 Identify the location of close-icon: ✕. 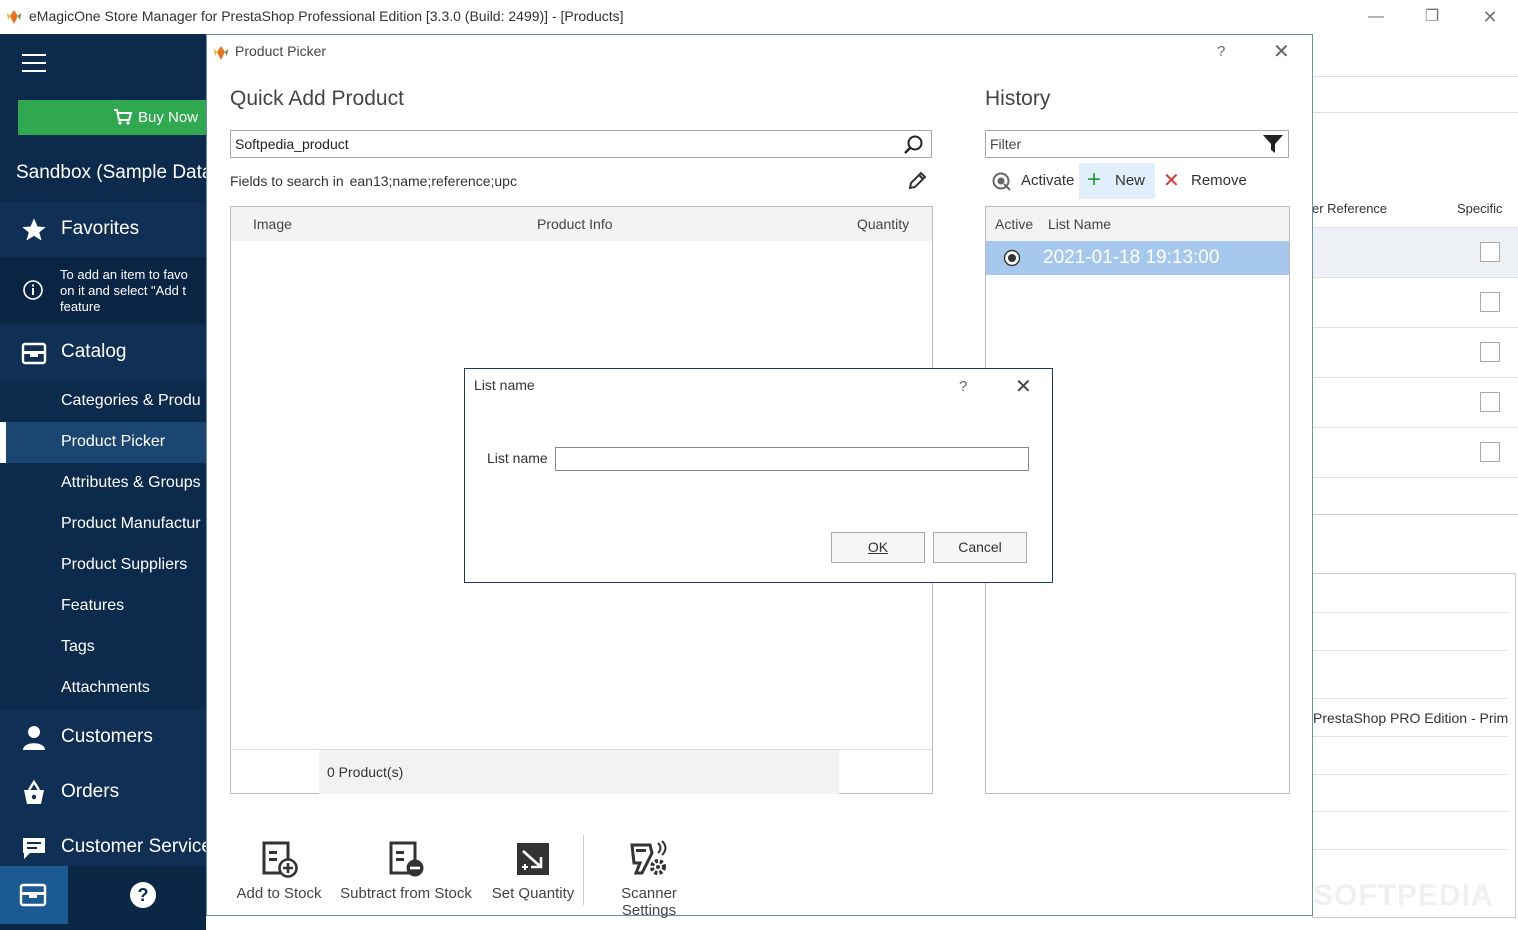
(1490, 17).